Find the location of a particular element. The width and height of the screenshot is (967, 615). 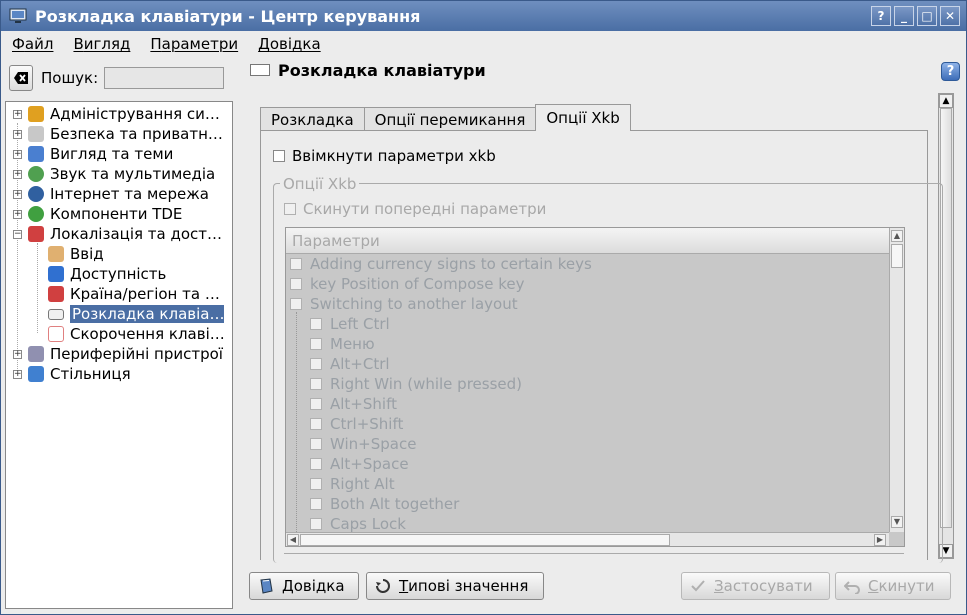

menu-view: Вигляд is located at coordinates (100, 44).